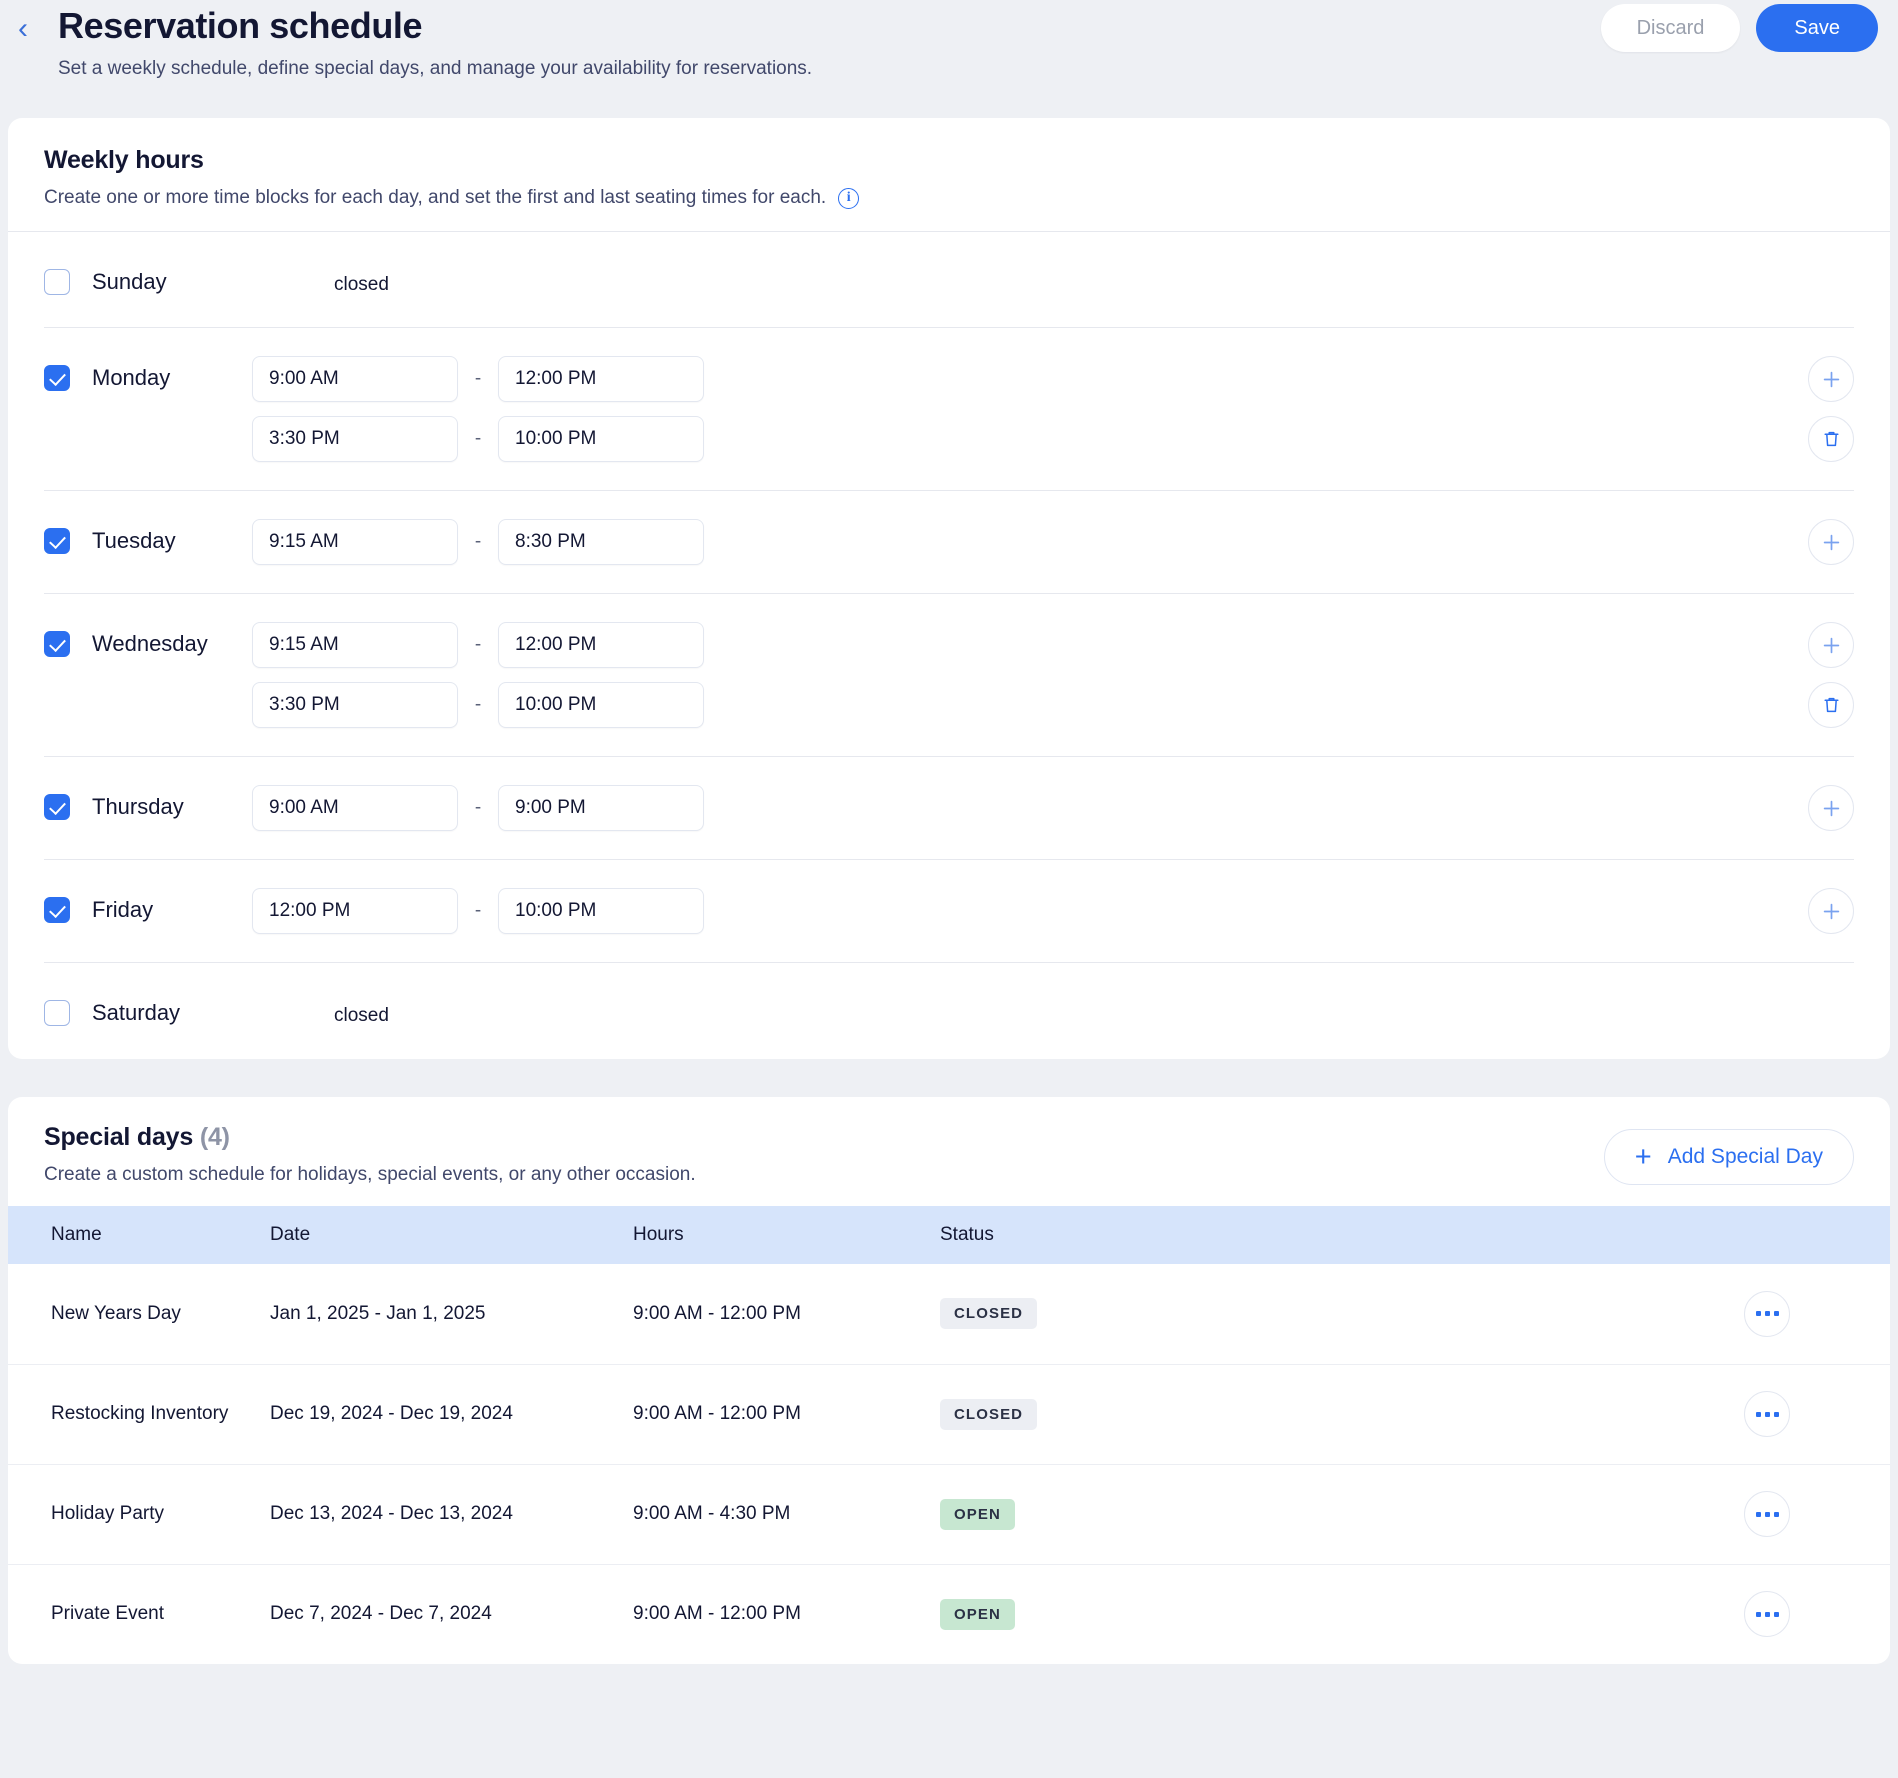 The height and width of the screenshot is (1778, 1898). Describe the element at coordinates (849, 198) in the screenshot. I see `info-icon: i` at that location.